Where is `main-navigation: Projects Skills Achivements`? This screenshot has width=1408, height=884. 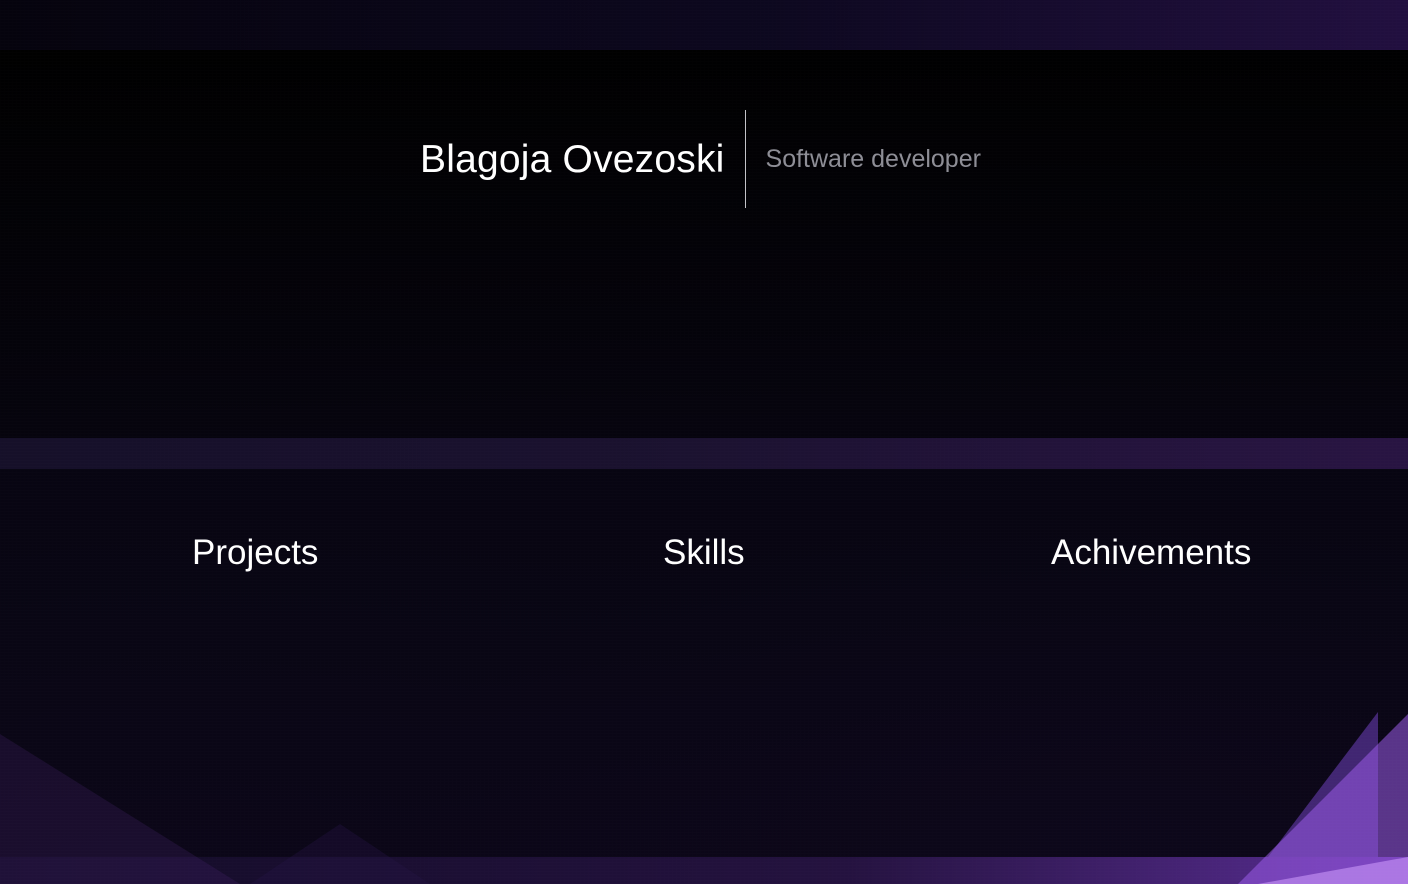 main-navigation: Projects Skills Achivements is located at coordinates (704, 560).